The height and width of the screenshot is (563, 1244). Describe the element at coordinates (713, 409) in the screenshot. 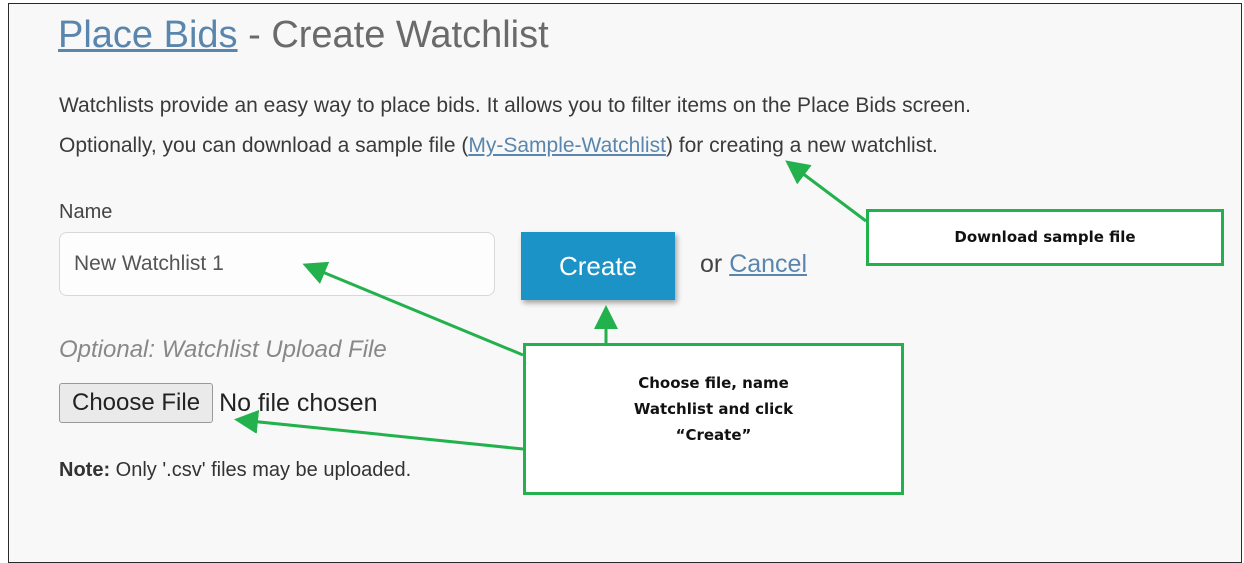

I see `callout-line-2: Watchlist and click` at that location.